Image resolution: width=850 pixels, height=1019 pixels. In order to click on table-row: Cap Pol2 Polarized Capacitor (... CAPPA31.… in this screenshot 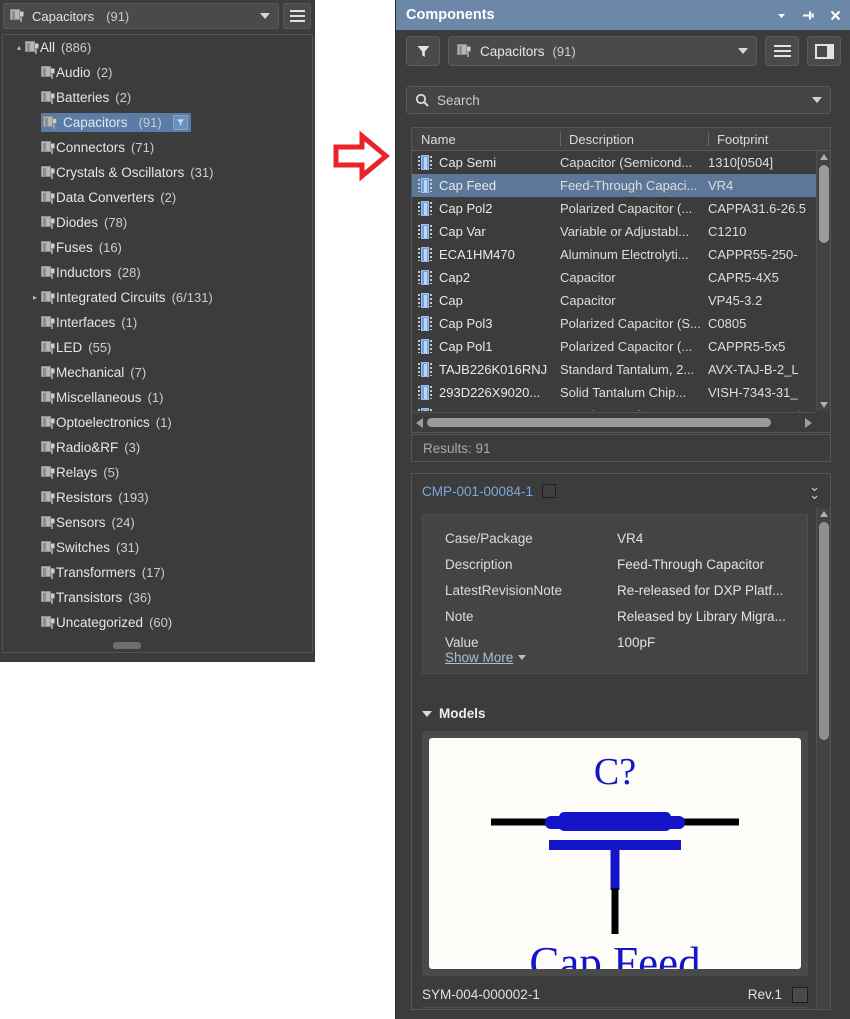, I will do `click(621, 208)`.